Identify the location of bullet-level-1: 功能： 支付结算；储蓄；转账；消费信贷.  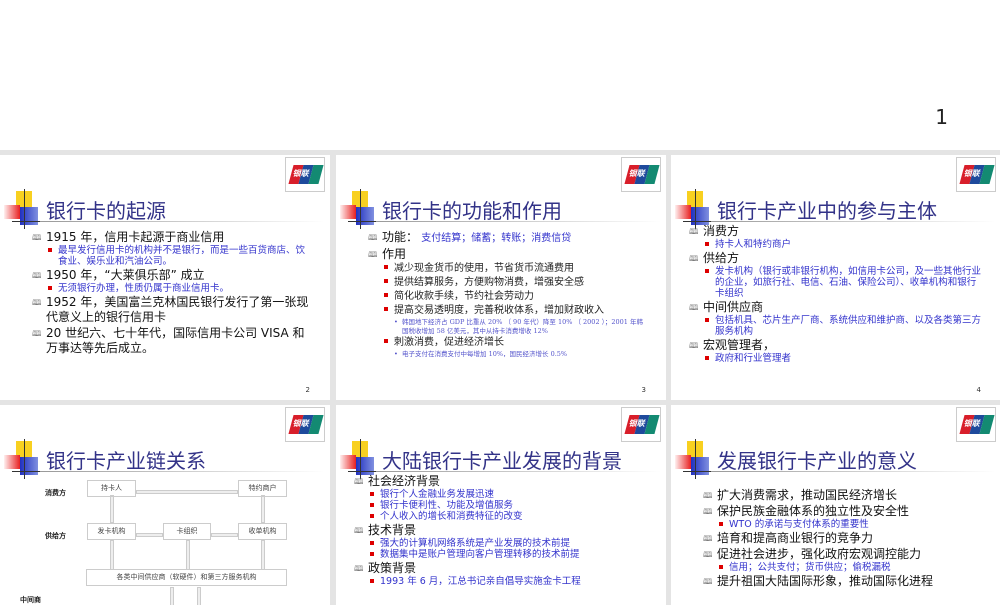
(506, 238).